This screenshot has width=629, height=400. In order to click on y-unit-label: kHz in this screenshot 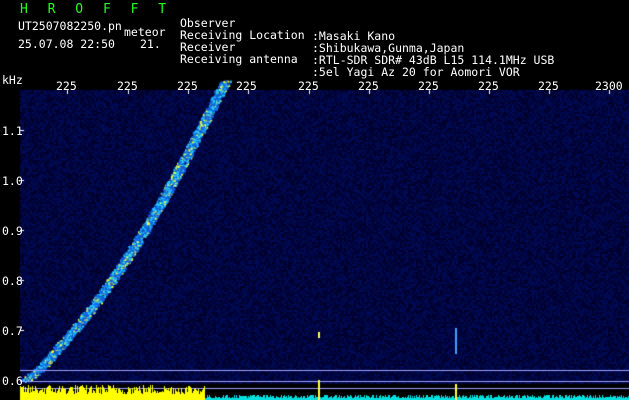, I will do `click(12, 80)`.